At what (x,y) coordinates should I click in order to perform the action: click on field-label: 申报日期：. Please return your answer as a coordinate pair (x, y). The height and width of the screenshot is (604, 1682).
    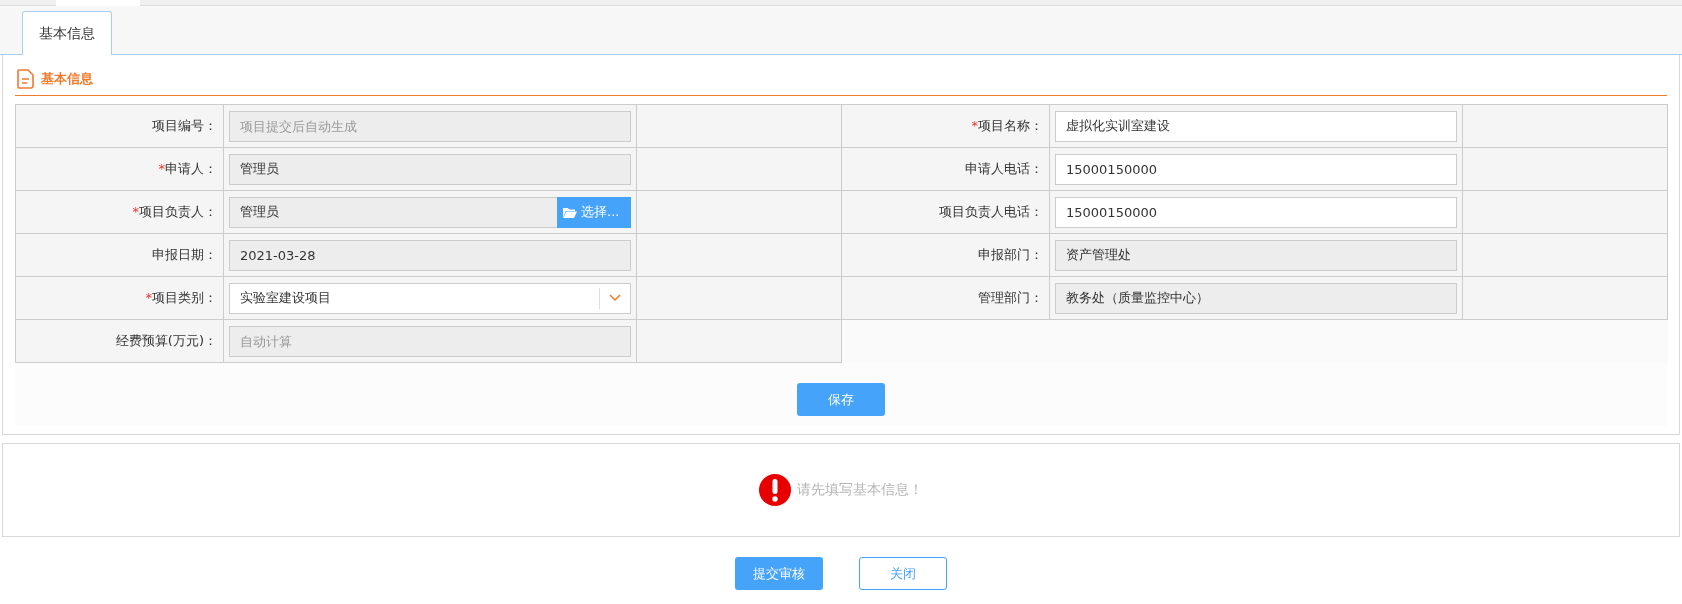
    Looking at the image, I should click on (184, 255).